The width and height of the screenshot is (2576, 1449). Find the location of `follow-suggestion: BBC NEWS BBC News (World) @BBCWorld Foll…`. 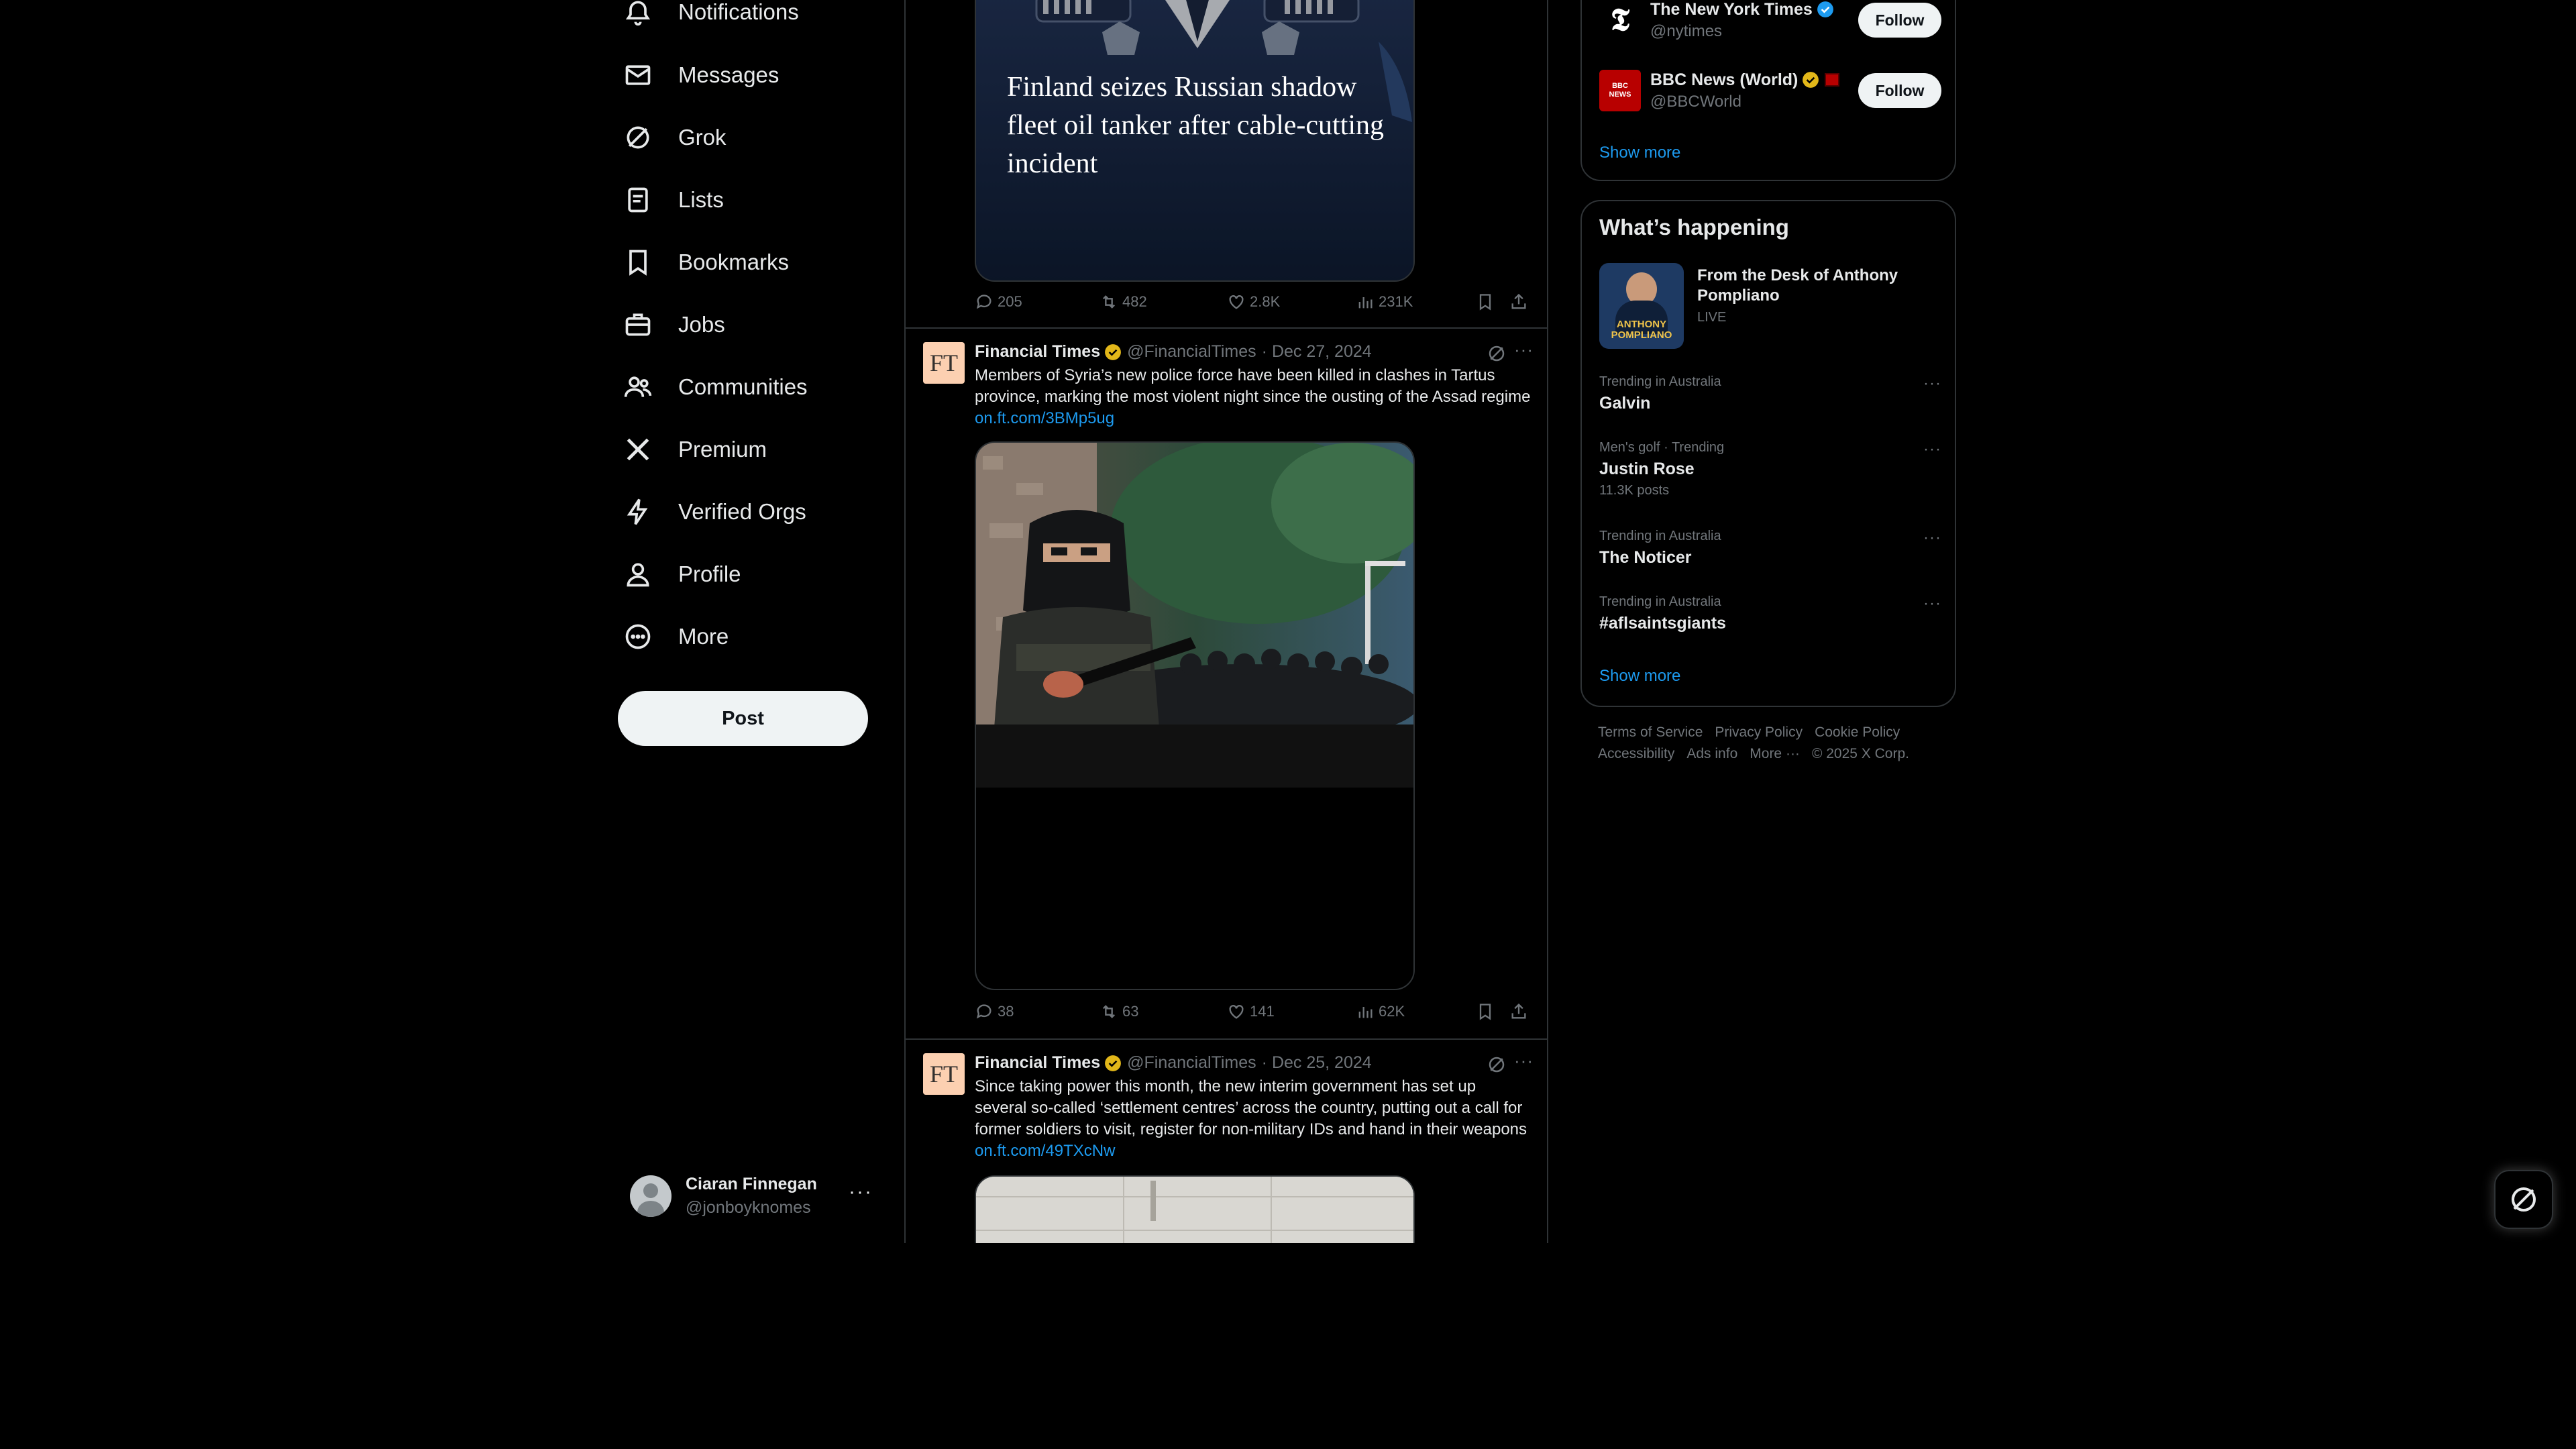

follow-suggestion: BBC NEWS BBC News (World) @BBCWorld Foll… is located at coordinates (1770, 90).